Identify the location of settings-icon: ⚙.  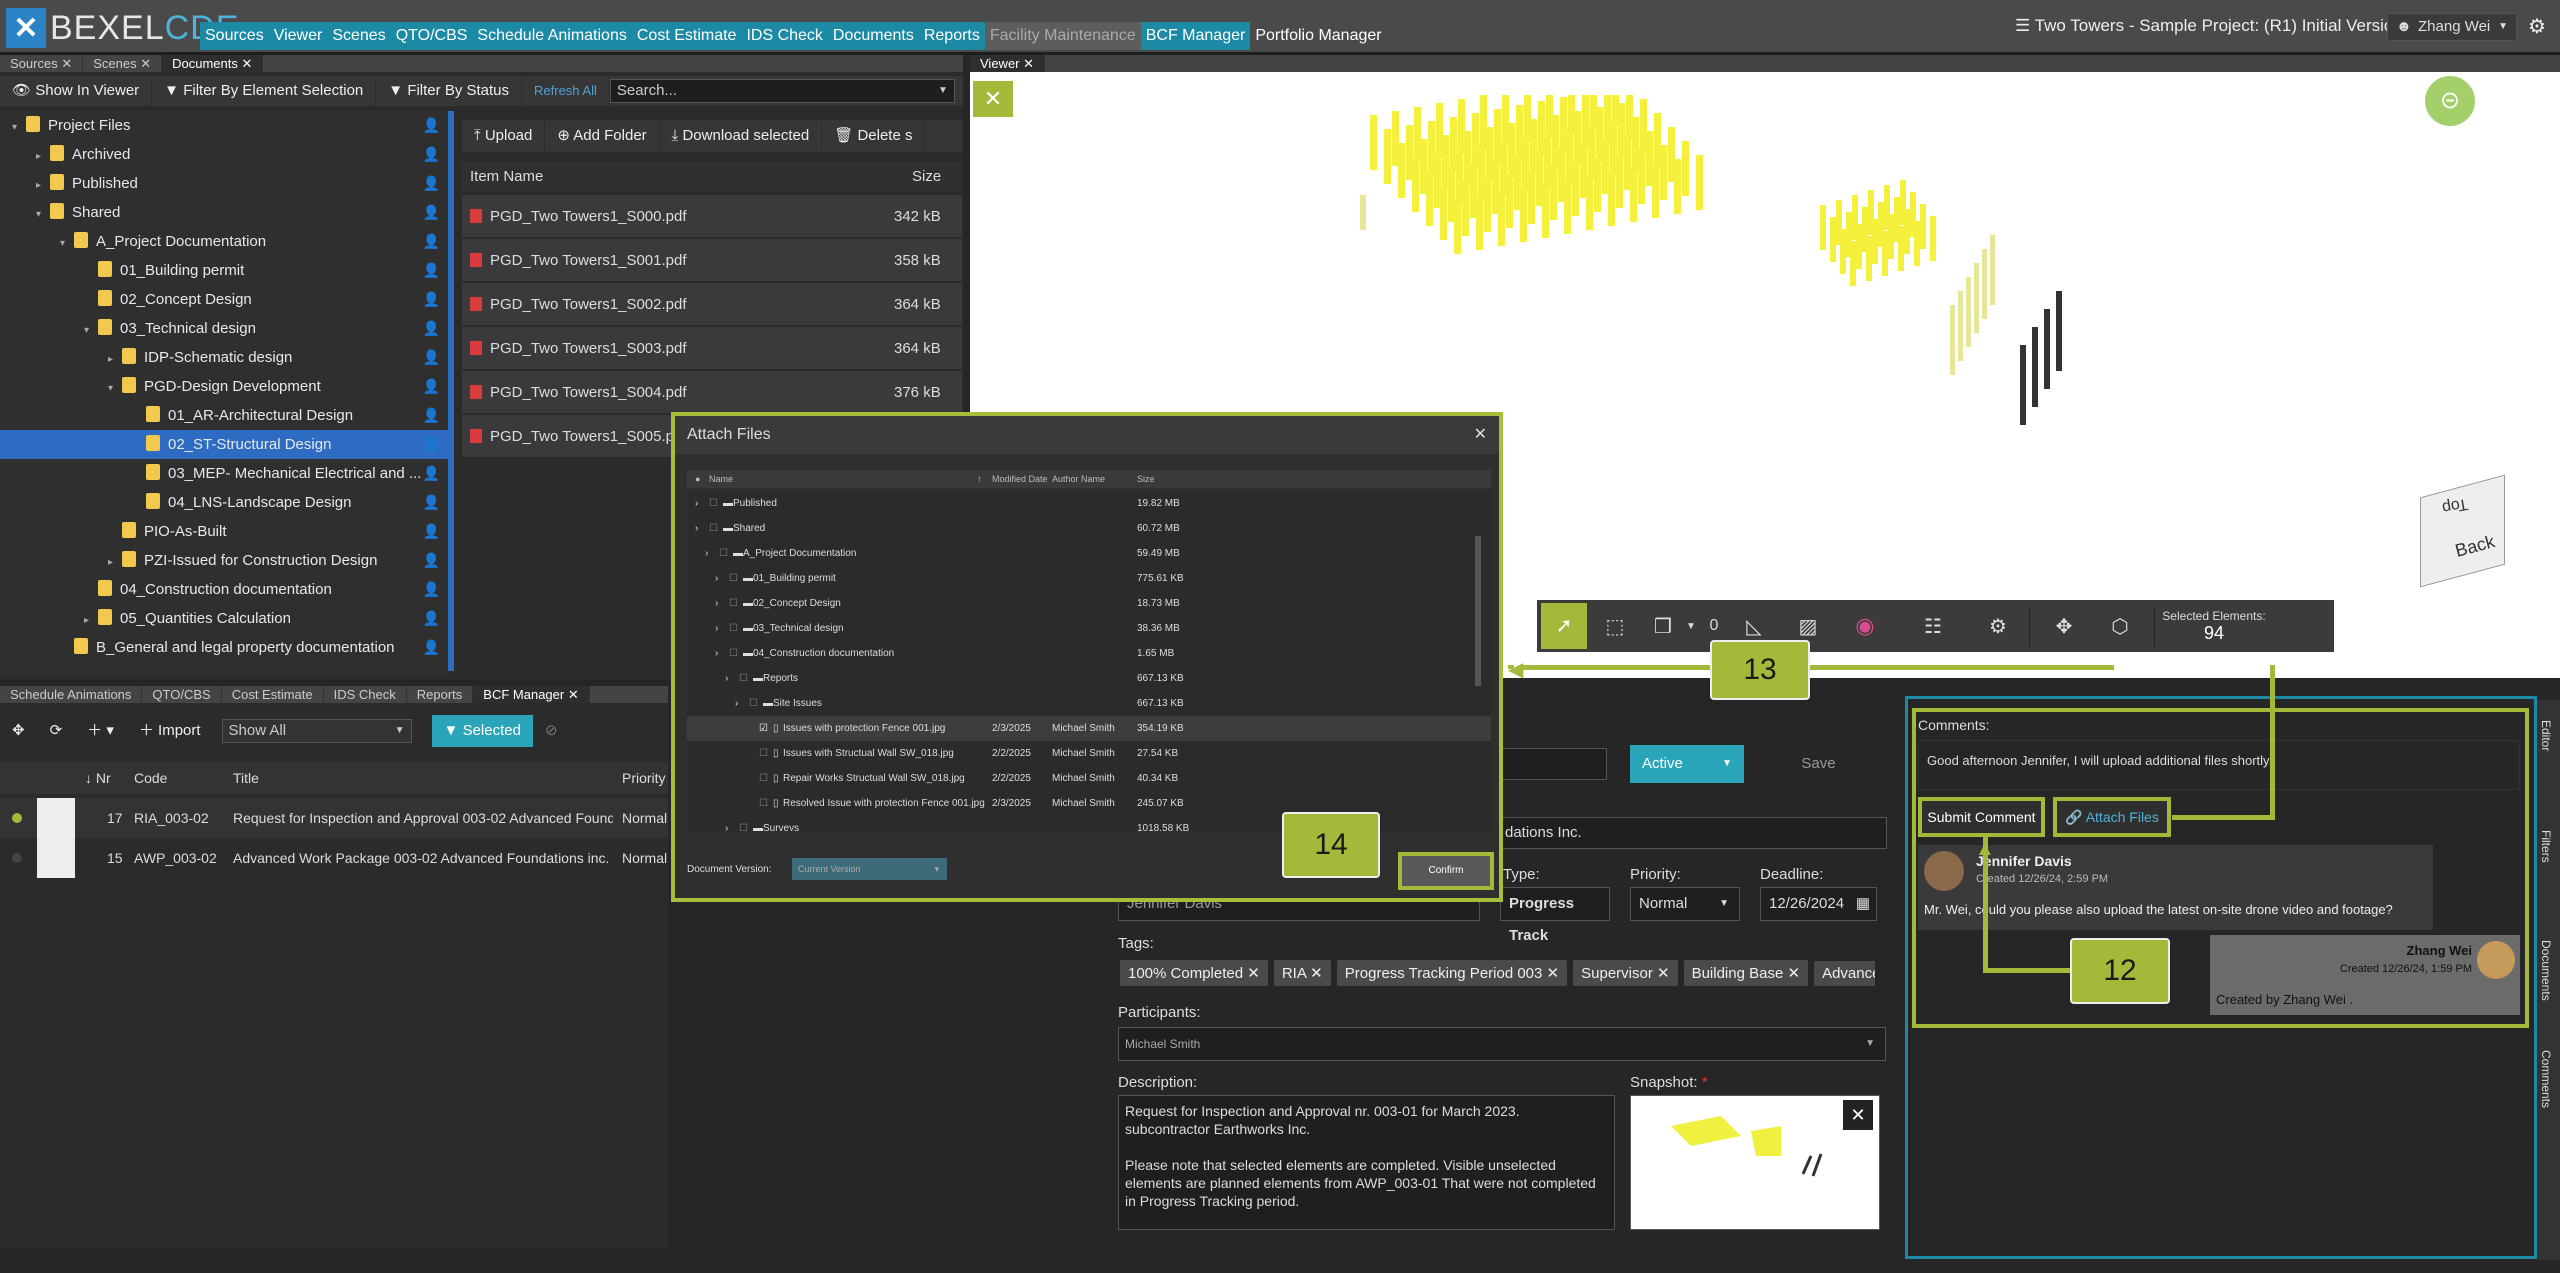
(1998, 626).